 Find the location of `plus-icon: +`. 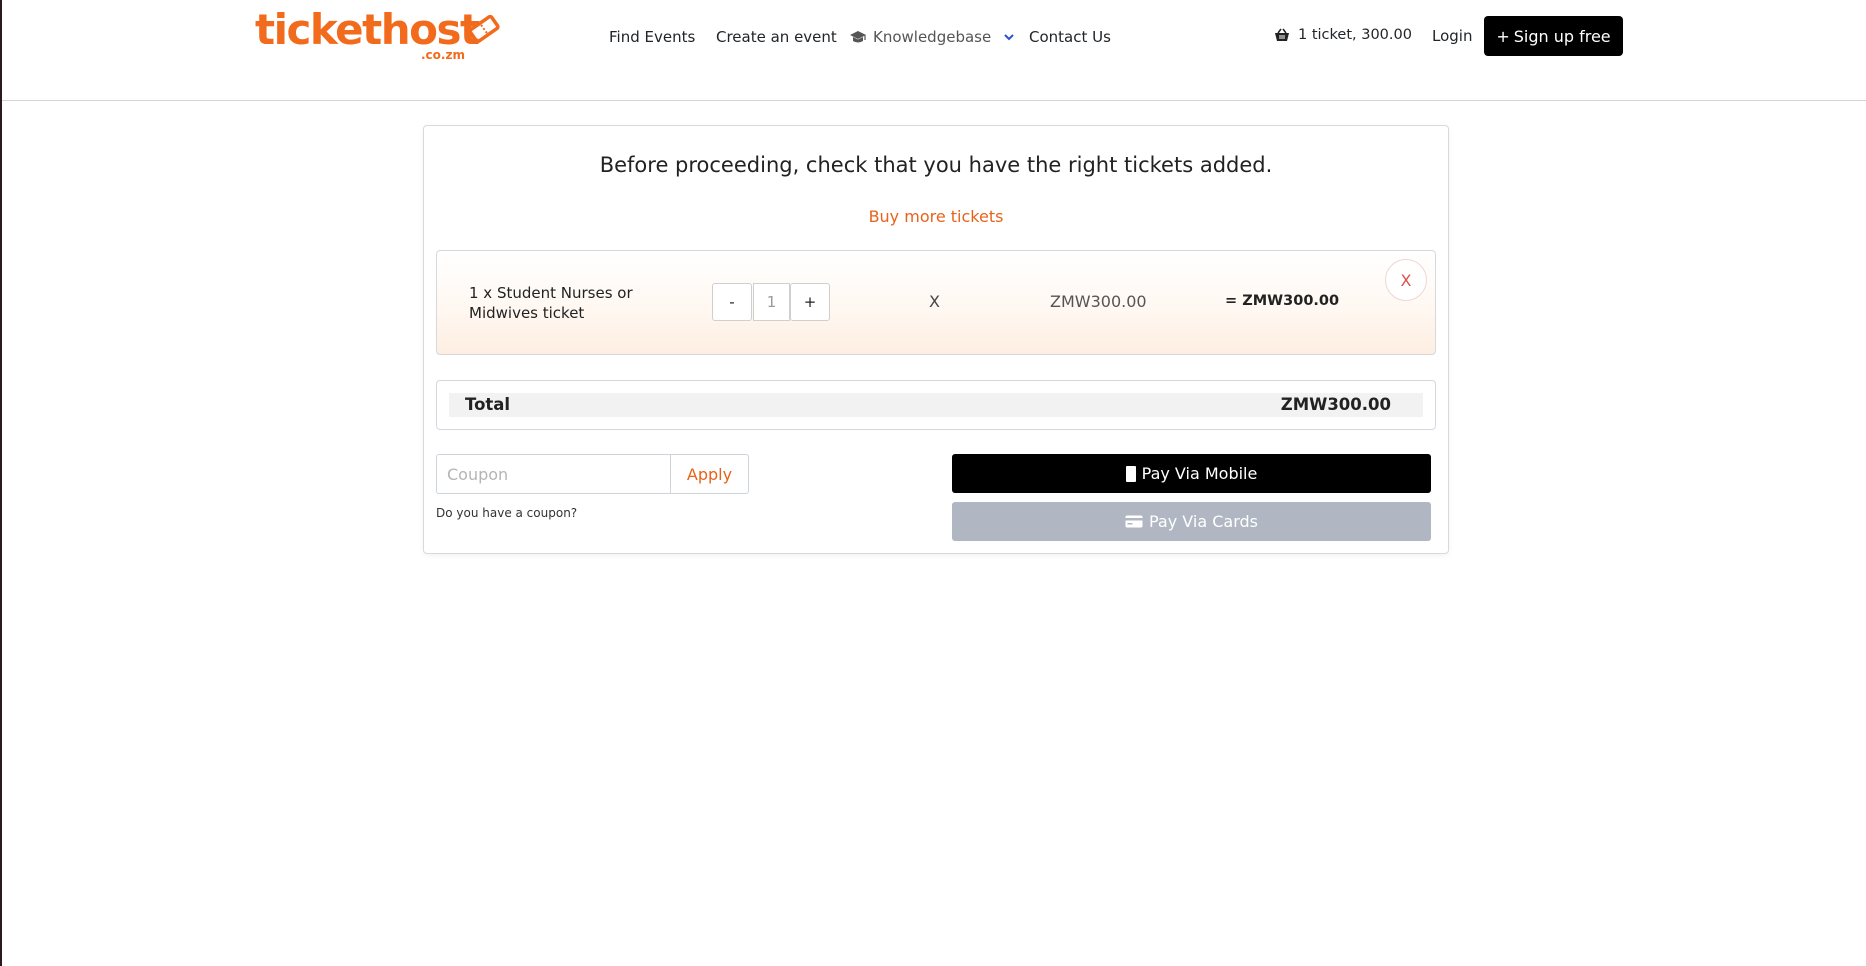

plus-icon: + is located at coordinates (1503, 36).